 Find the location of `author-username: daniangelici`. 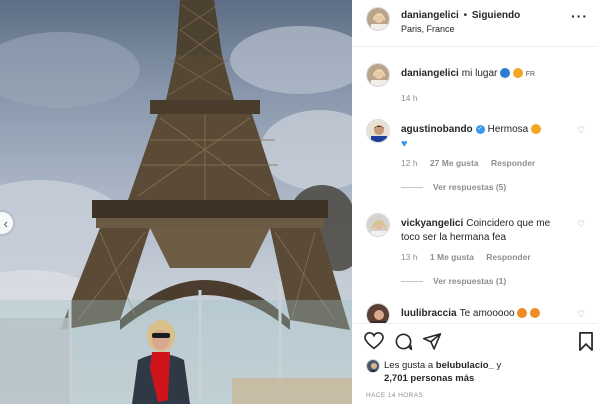

author-username: daniangelici is located at coordinates (430, 15).